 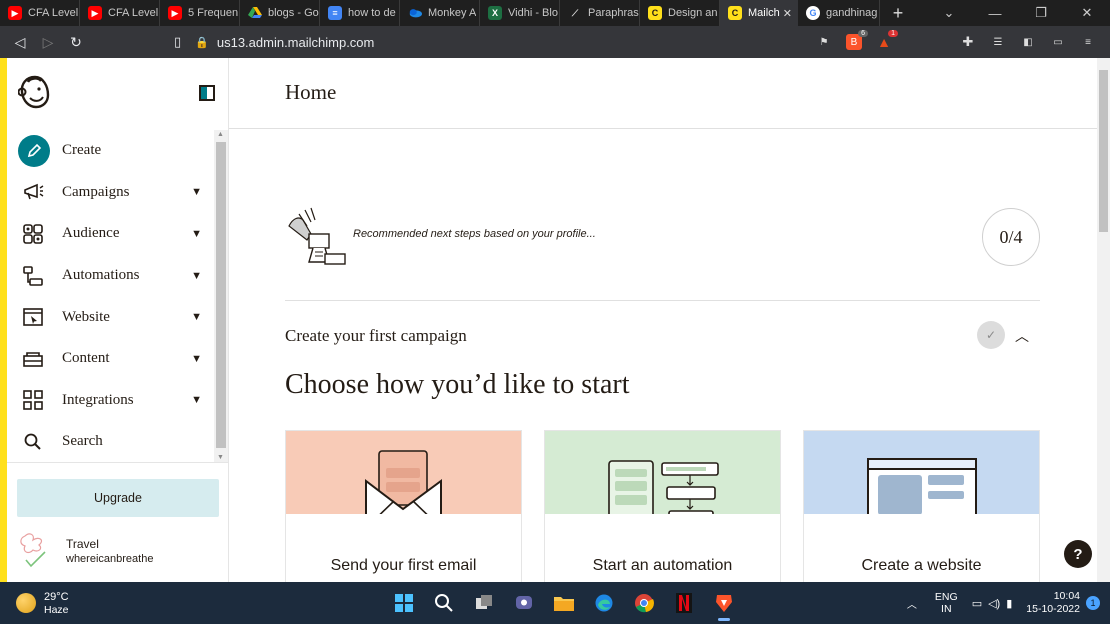 I want to click on tab-design: C Design an, so click(x=680, y=13).